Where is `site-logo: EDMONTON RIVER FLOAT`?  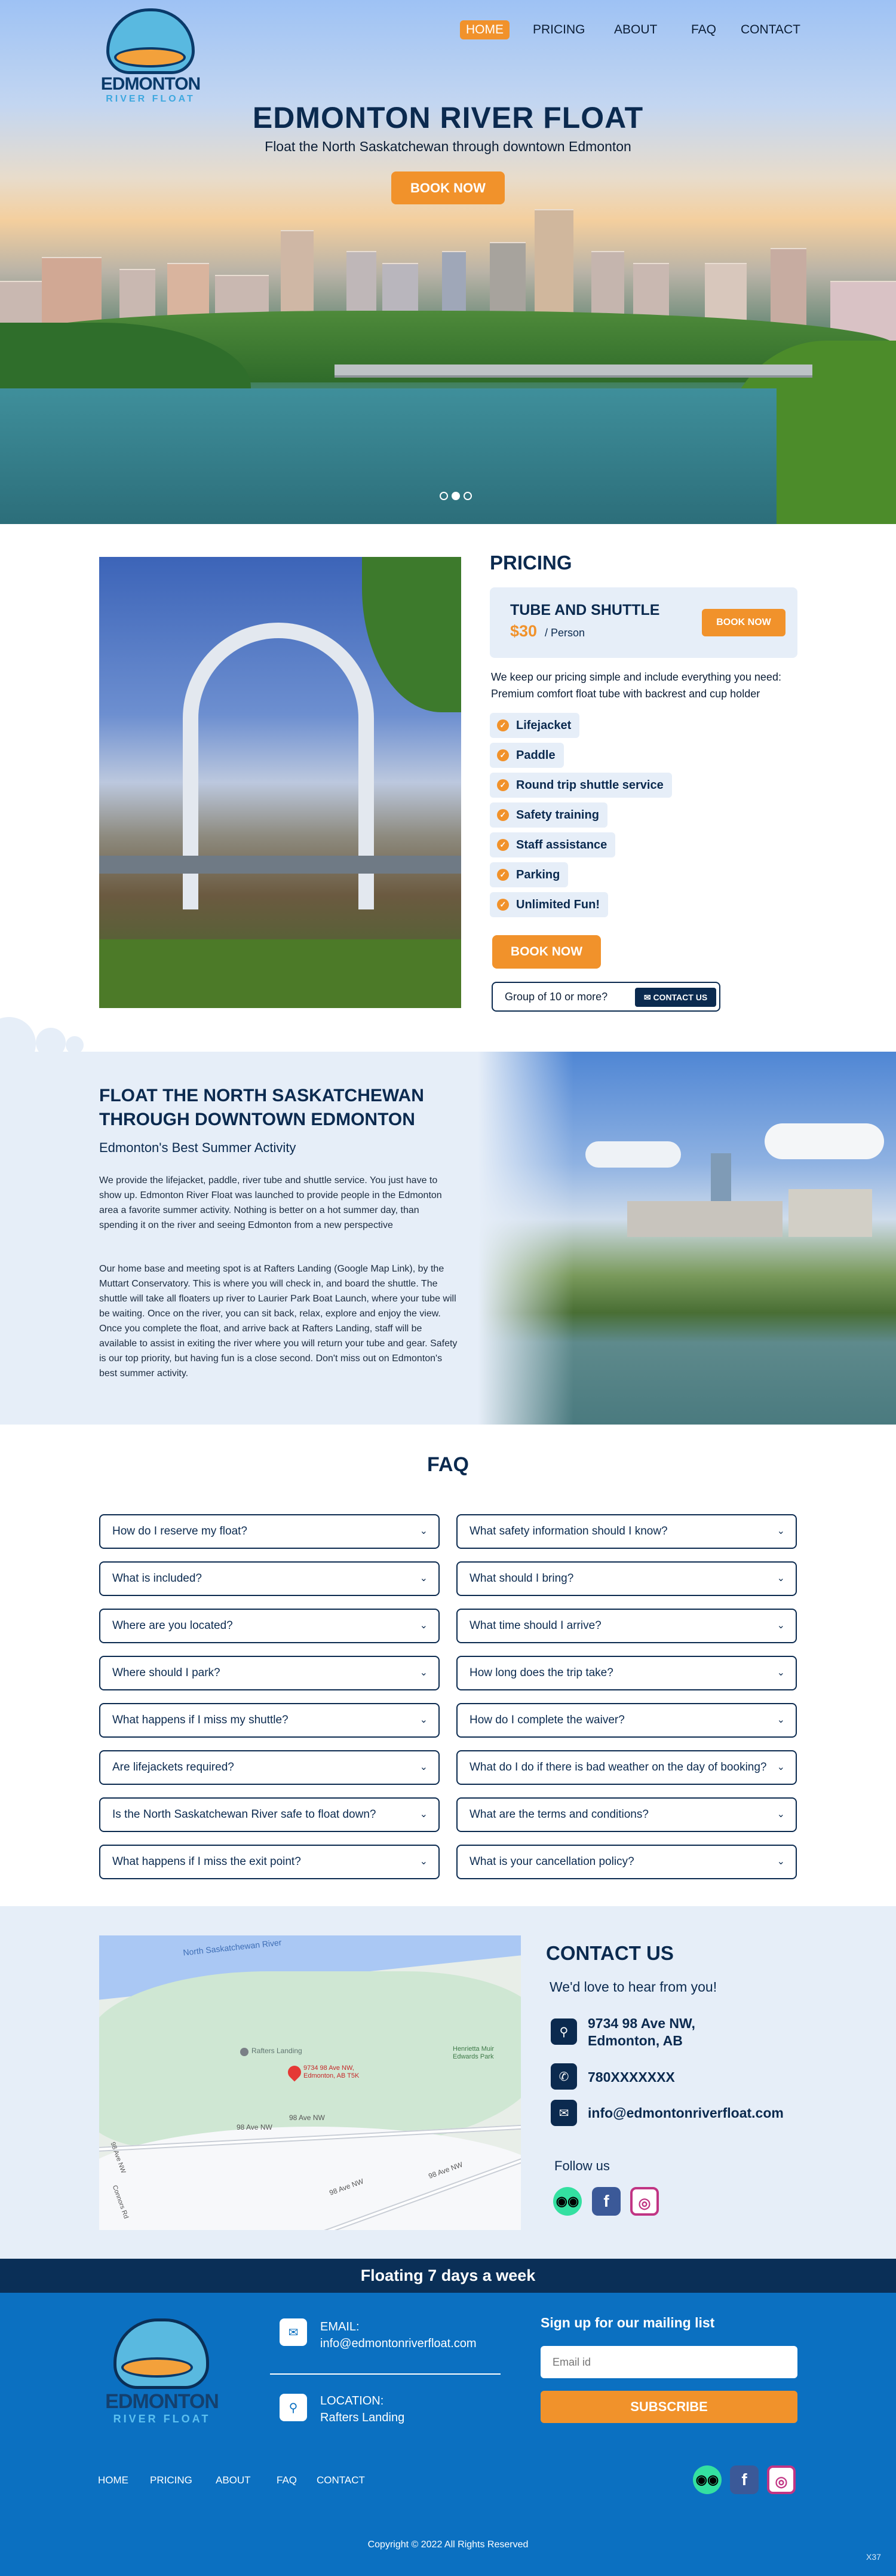
site-logo: EDMONTON RIVER FLOAT is located at coordinates (150, 56).